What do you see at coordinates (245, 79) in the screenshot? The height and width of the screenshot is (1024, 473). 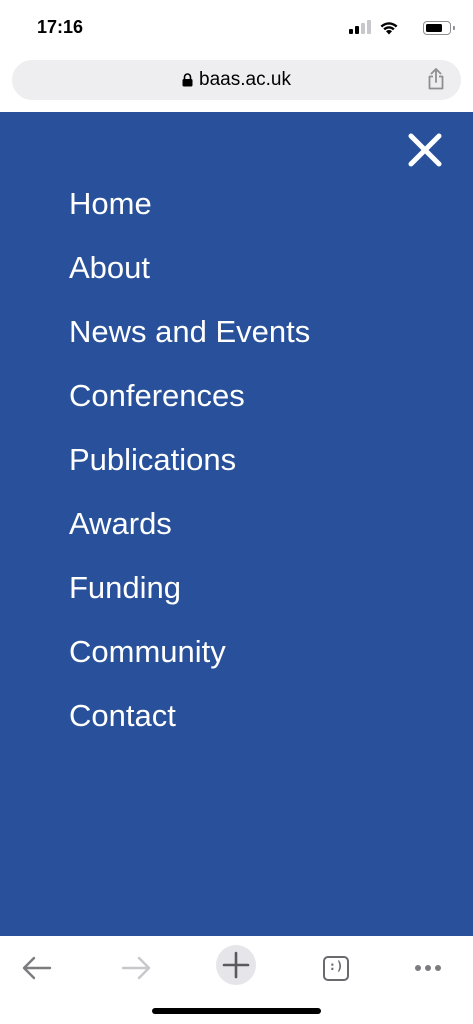 I see `url-text: baas.ac.uk` at bounding box center [245, 79].